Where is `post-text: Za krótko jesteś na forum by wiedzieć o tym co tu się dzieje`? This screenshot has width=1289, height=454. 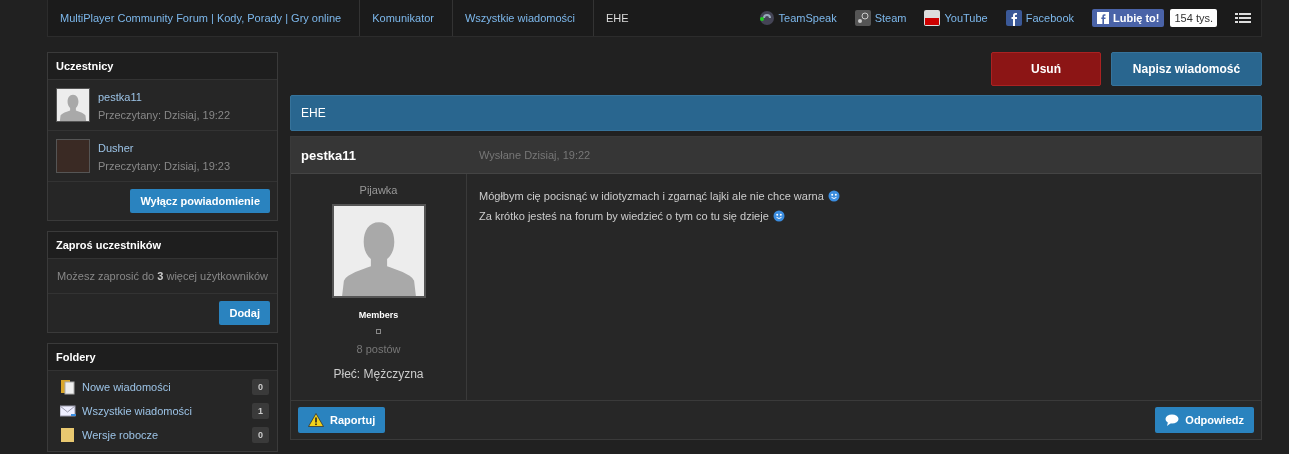 post-text: Za krótko jesteś na forum by wiedzieć o tym co tu się dzieje is located at coordinates (624, 216).